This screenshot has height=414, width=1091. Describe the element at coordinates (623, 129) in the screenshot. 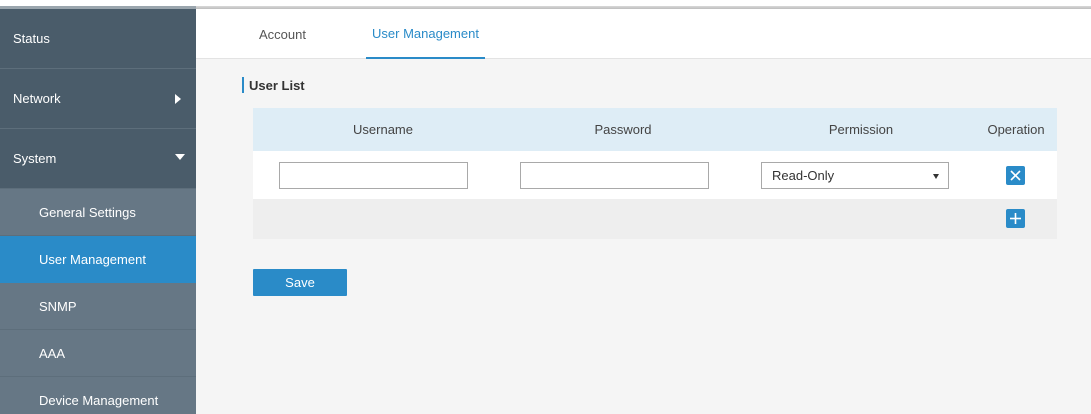

I see `column-header-password: Password` at that location.